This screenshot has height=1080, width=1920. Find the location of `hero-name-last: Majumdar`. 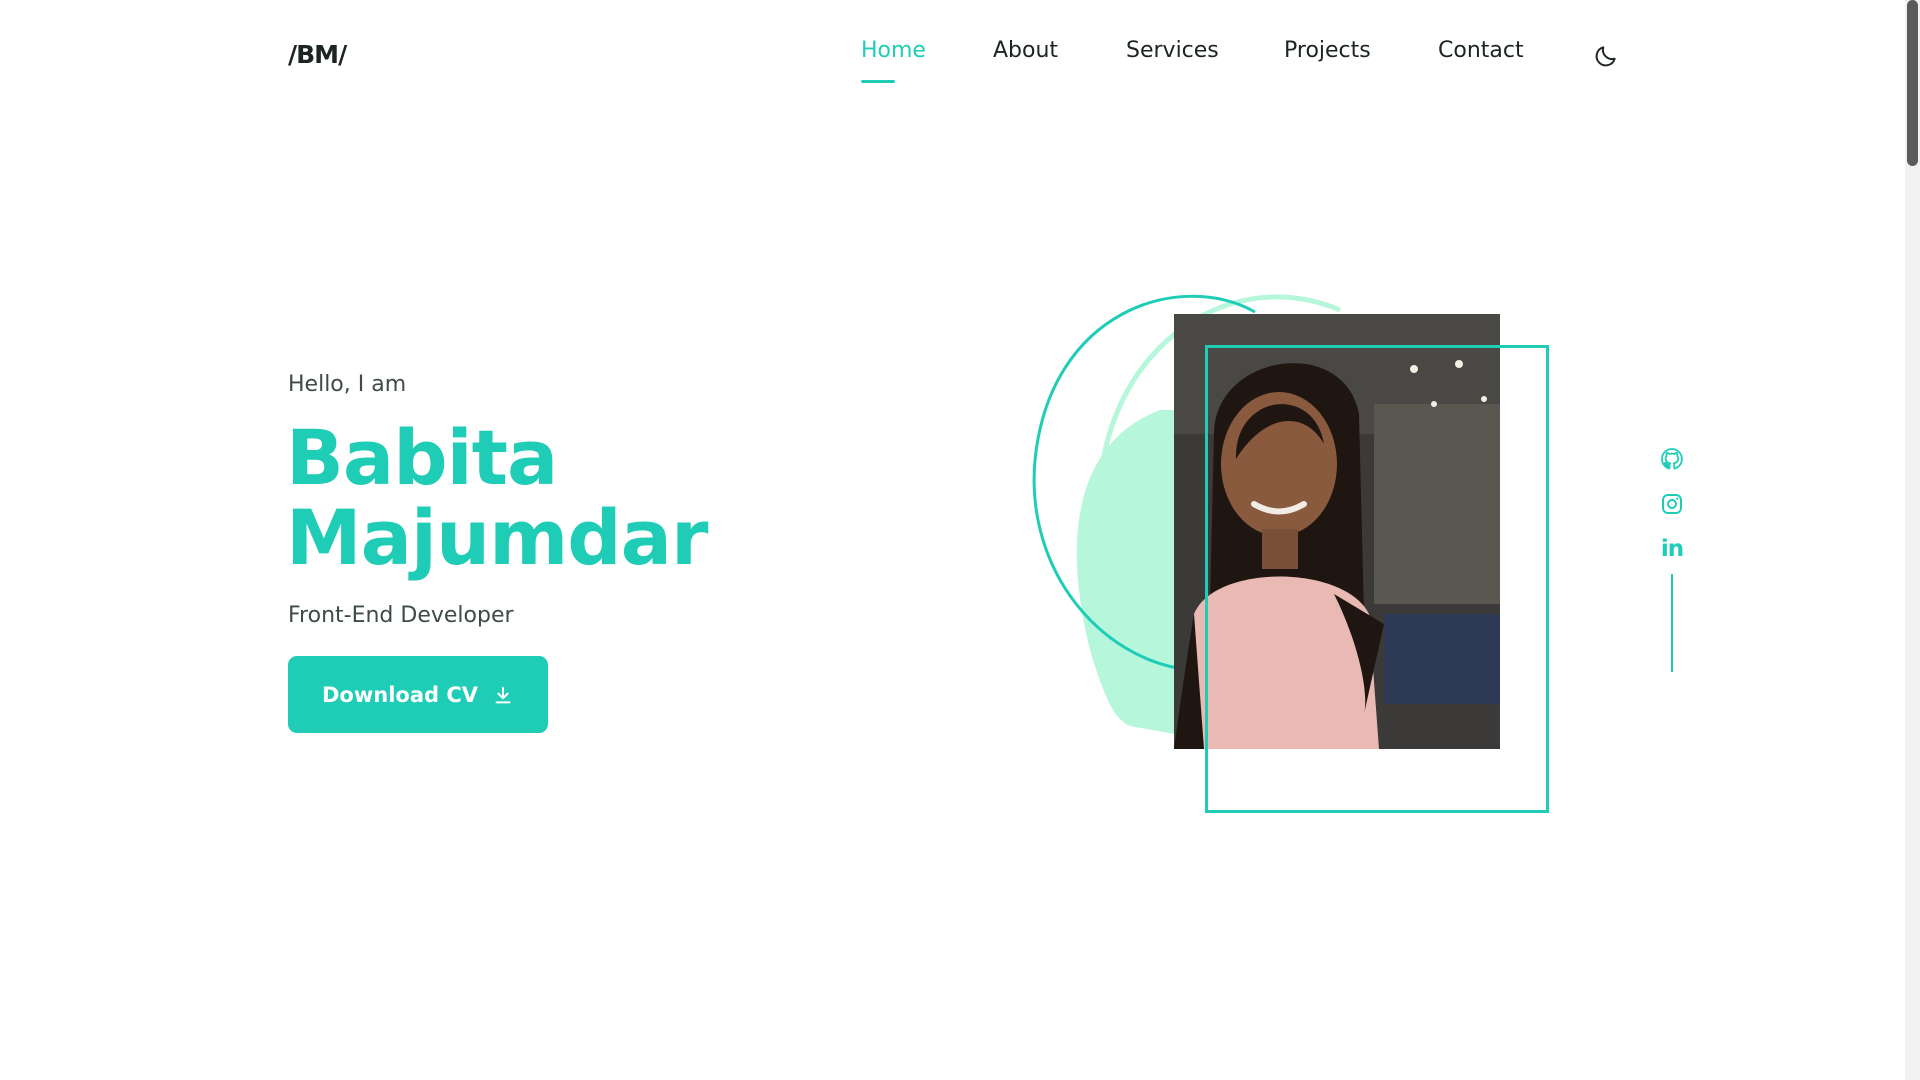

hero-name-last: Majumdar is located at coordinates (497, 537).